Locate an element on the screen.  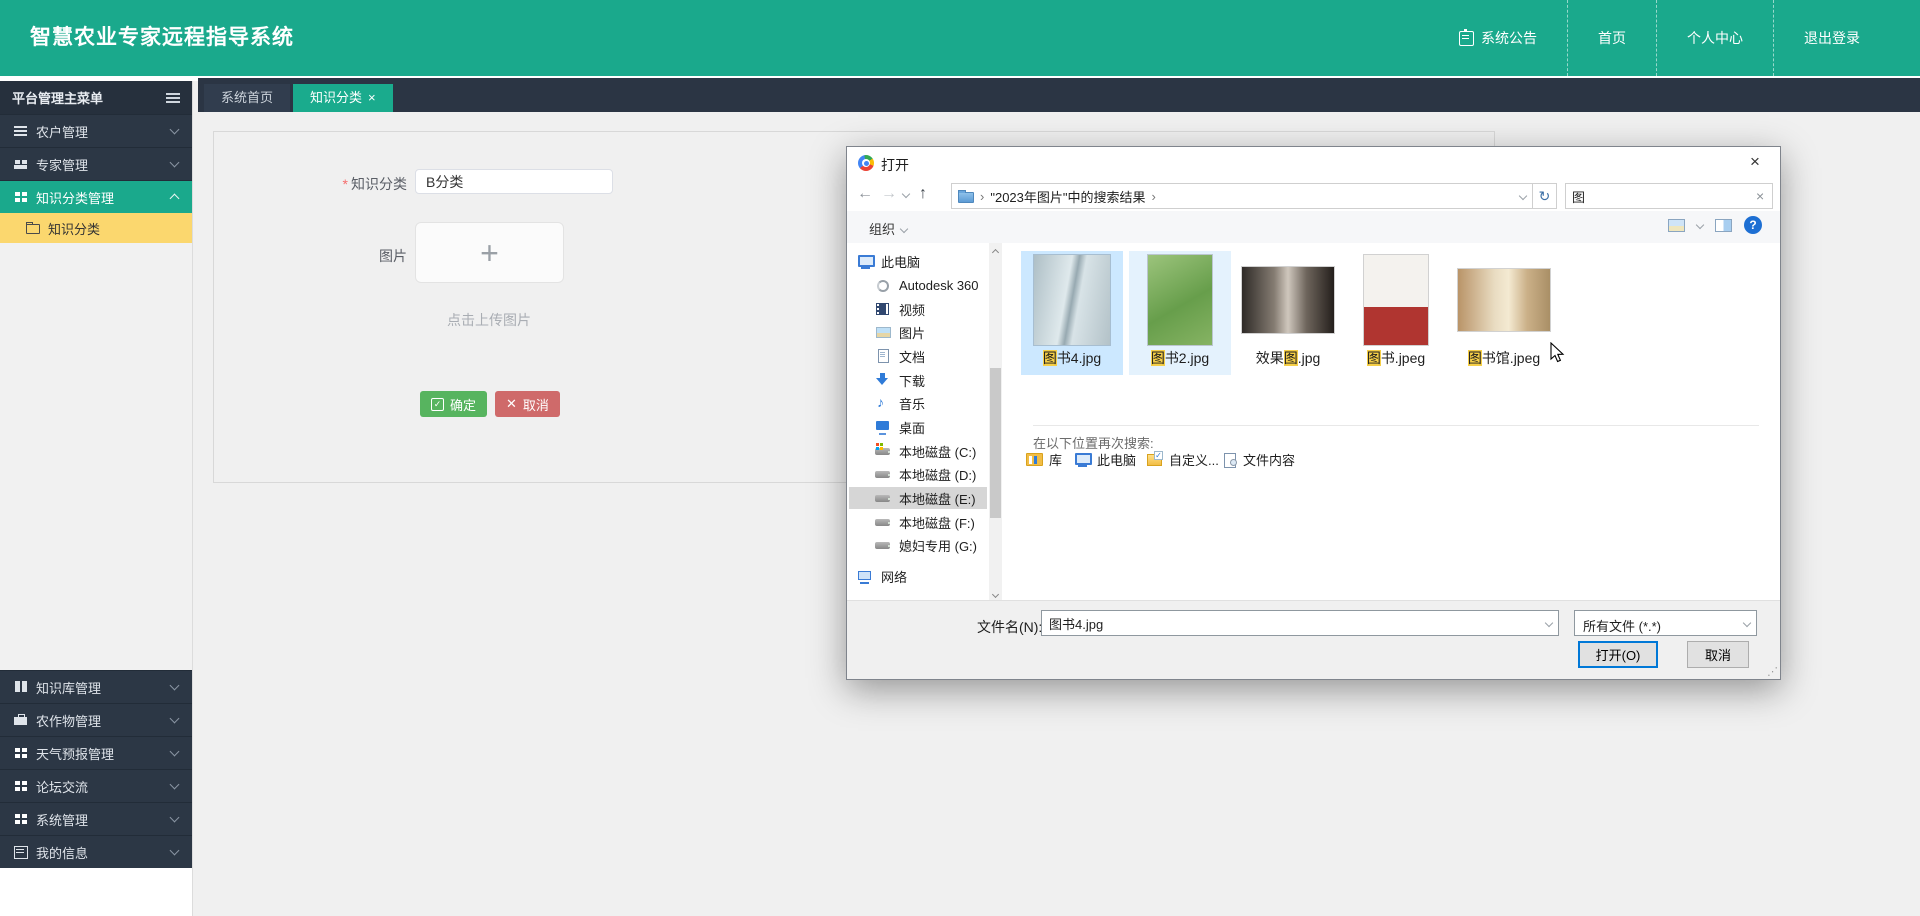
tree-item-drive-g: 媳妇专用 (G:) is located at coordinates (918, 545).